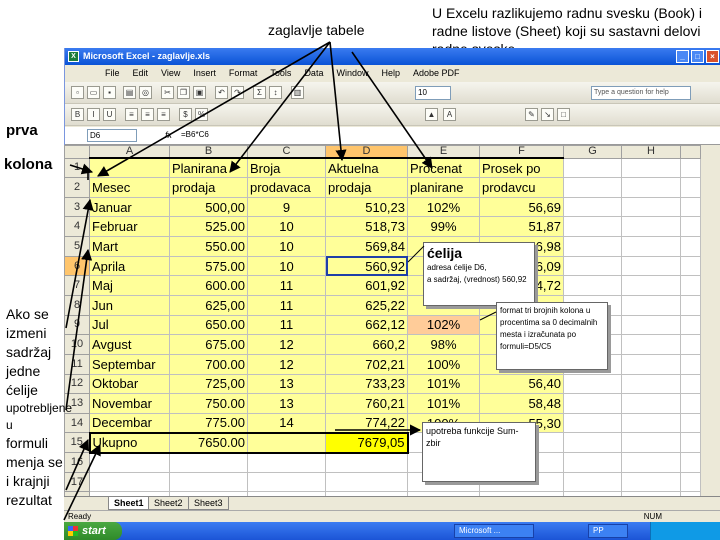 This screenshot has width=720, height=540. What do you see at coordinates (168, 503) in the screenshot?
I see `tab-sheet2: Sheet2` at bounding box center [168, 503].